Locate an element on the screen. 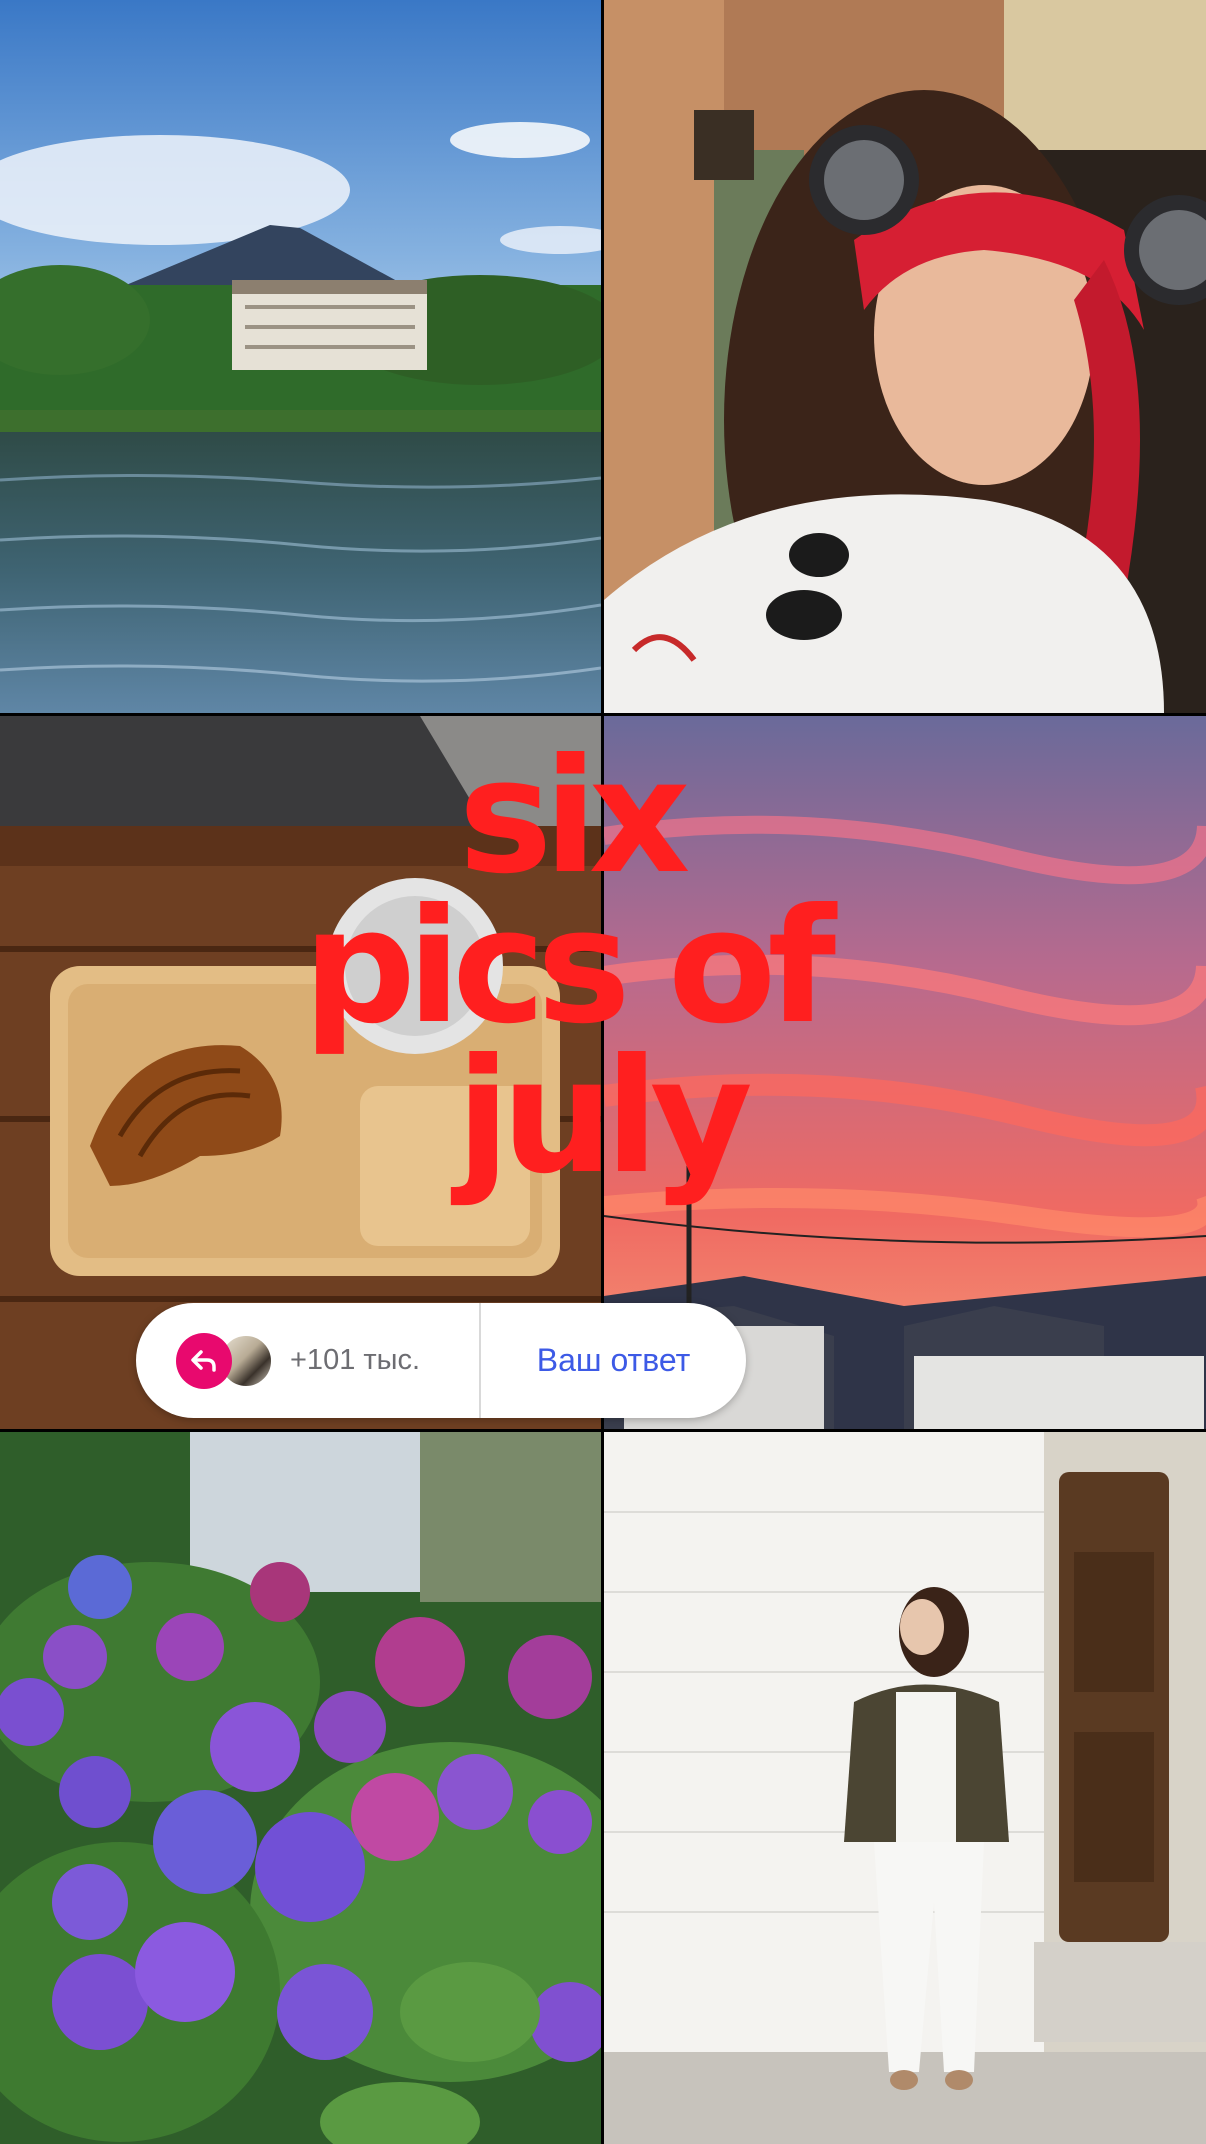  title-line-2: pics of is located at coordinates (569, 967).